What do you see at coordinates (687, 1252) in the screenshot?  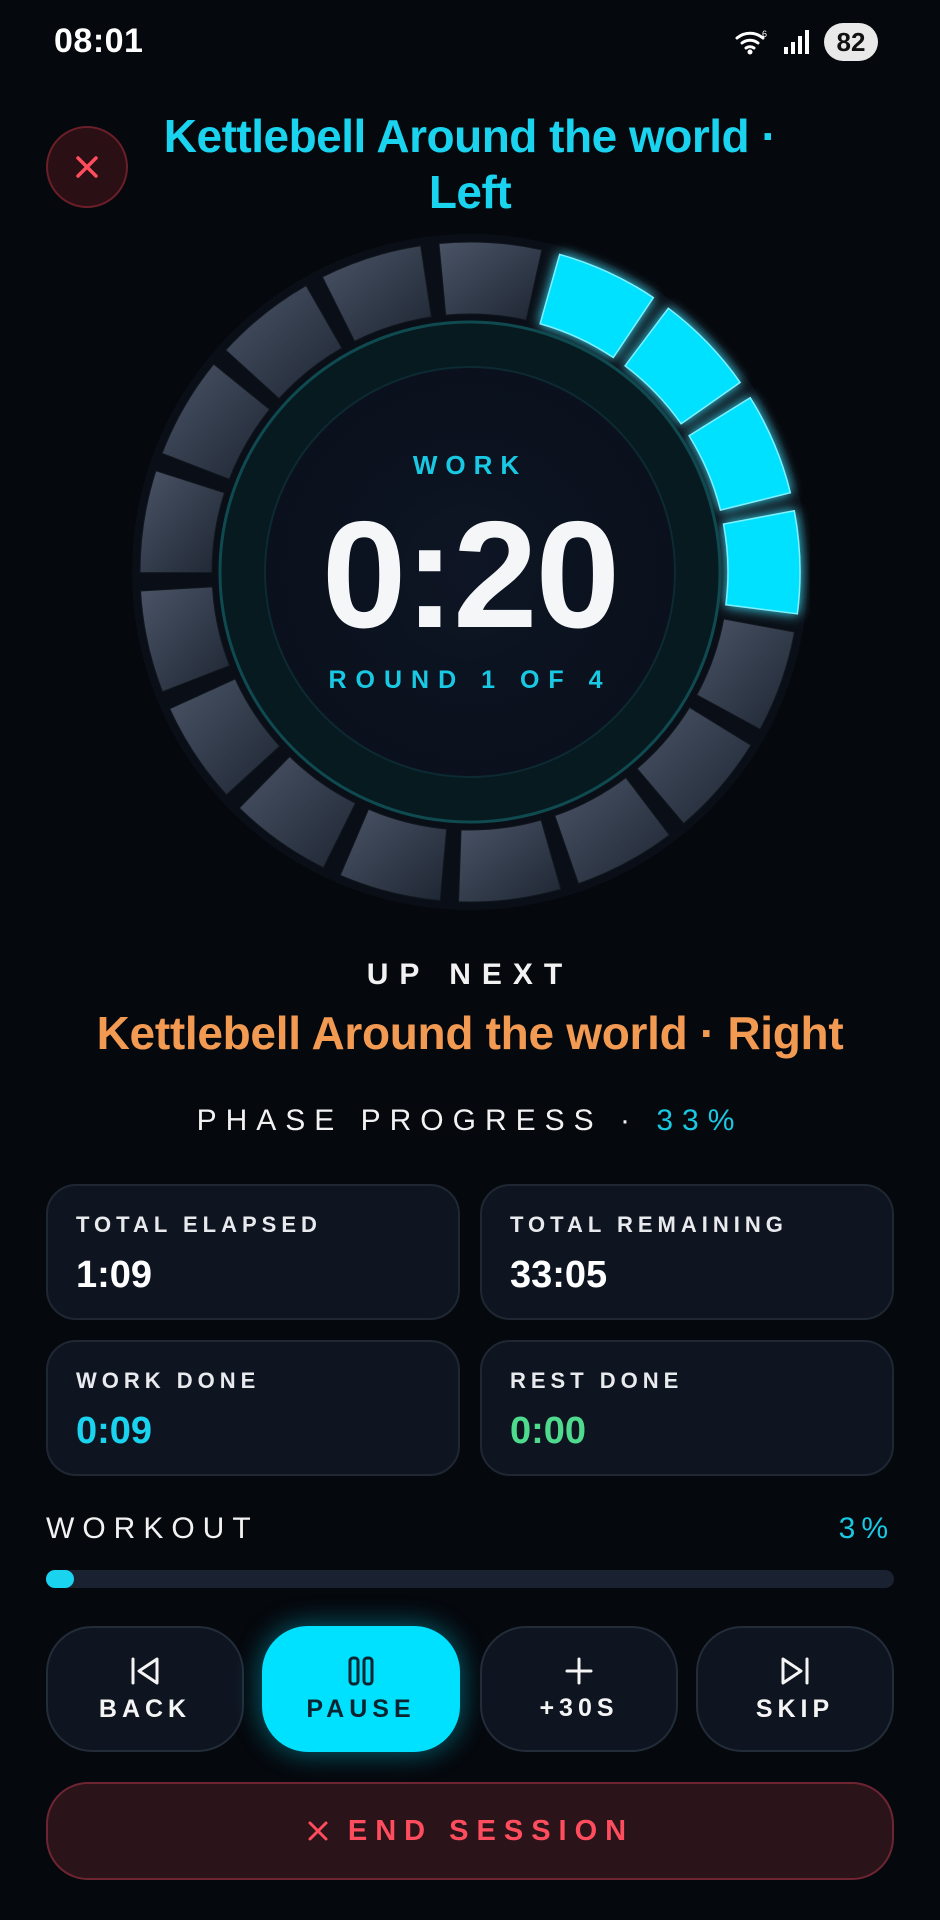 I see `stat-total-remaining: TOTAL REMAINING 33:05` at bounding box center [687, 1252].